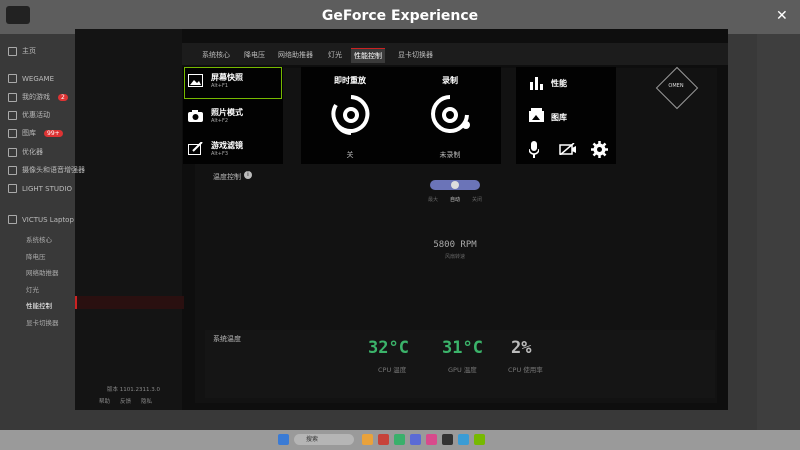 This screenshot has height=450, width=800. Describe the element at coordinates (12, 152) in the screenshot. I see `optimizer-icon` at that location.